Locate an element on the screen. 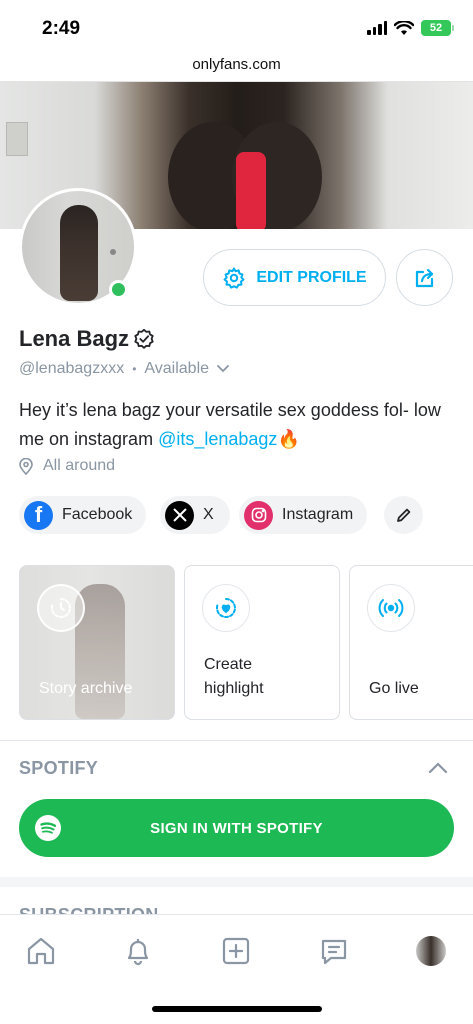 This screenshot has height=1024, width=473. edit-profile-button: EDIT PROFILE is located at coordinates (294, 277).